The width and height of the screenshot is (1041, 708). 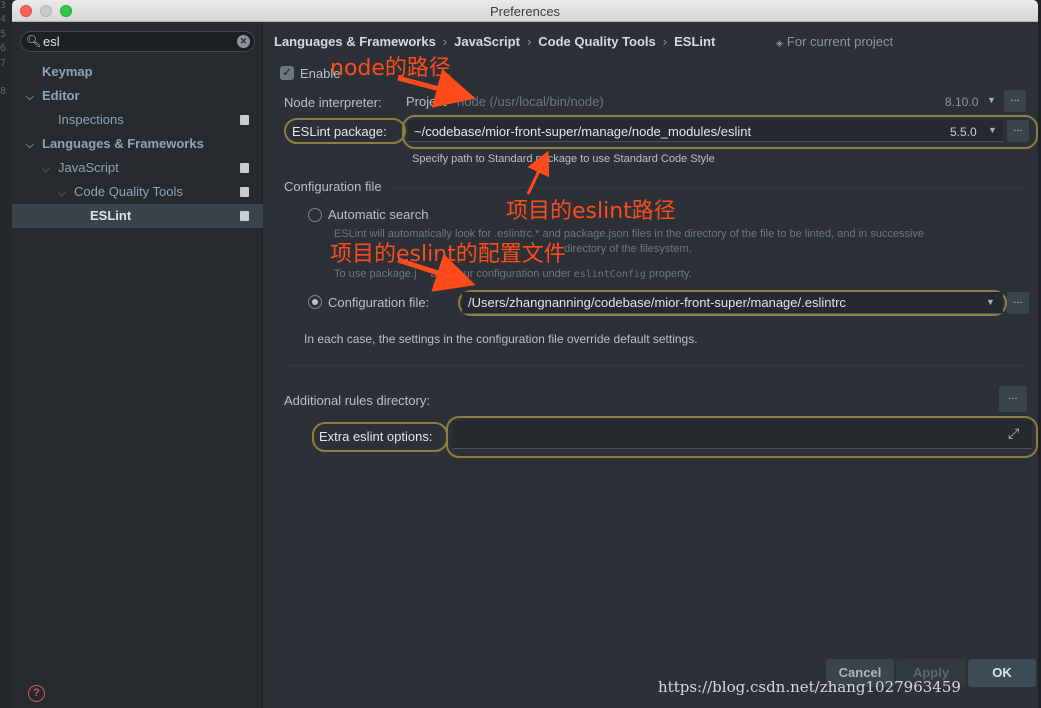 I want to click on sidebar-item-javascript: ⌵ JavaScript, so click(x=149, y=168).